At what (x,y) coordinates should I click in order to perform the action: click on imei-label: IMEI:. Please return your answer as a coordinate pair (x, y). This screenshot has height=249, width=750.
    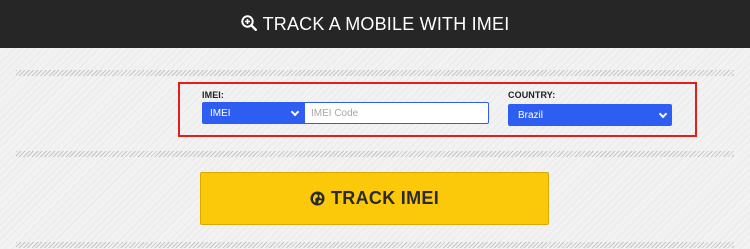
    Looking at the image, I should click on (213, 95).